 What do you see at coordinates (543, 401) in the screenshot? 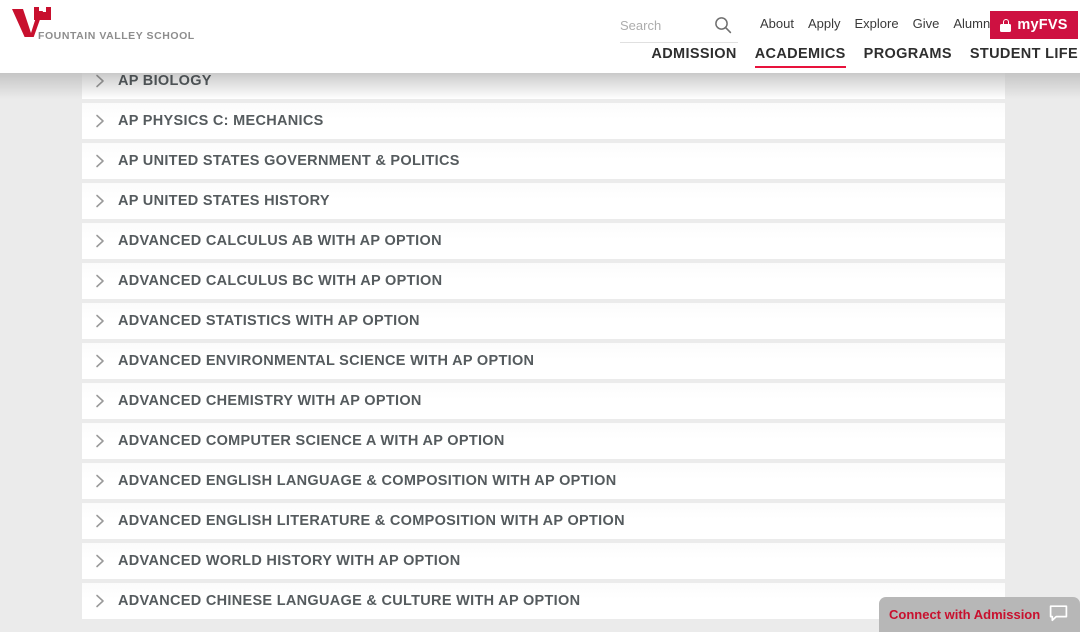
I see `accordion-row: ADVANCED CHEMISTRY WITH AP OPTION` at bounding box center [543, 401].